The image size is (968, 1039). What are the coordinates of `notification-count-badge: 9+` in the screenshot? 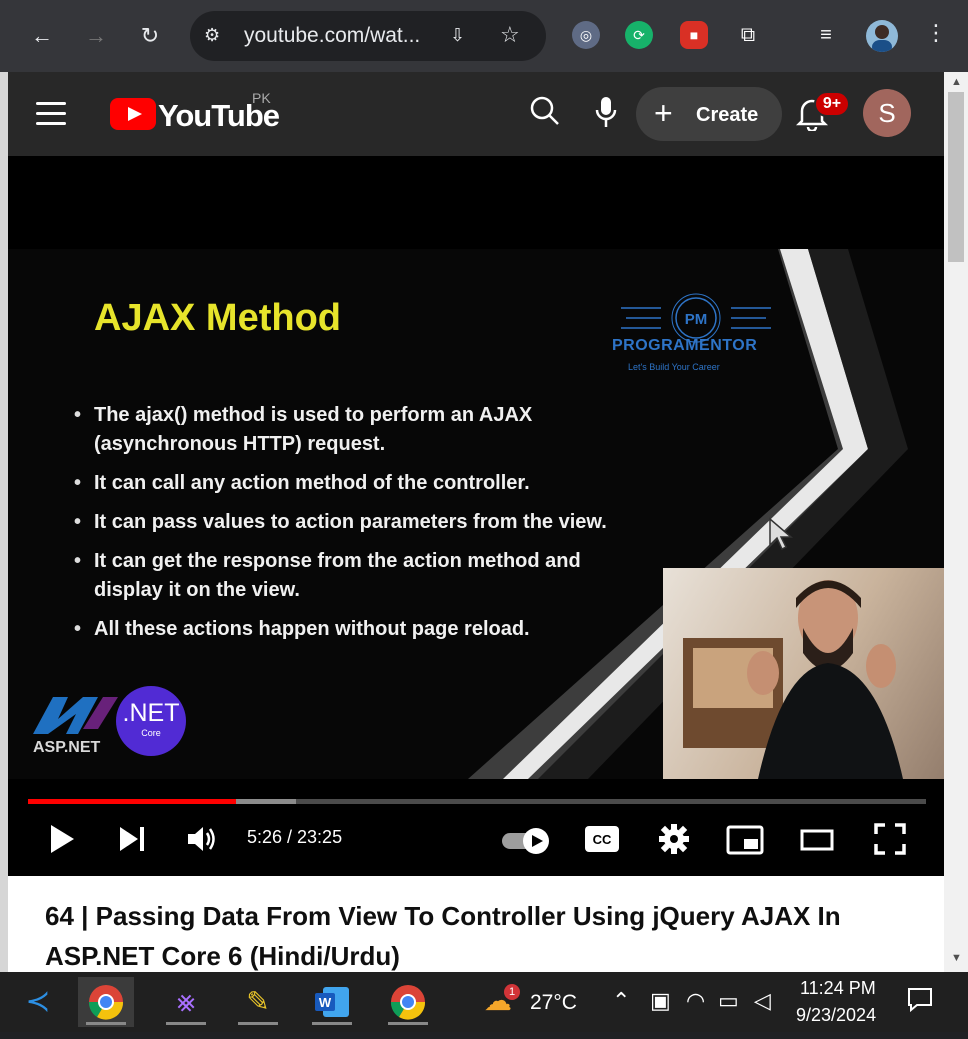 It's located at (832, 104).